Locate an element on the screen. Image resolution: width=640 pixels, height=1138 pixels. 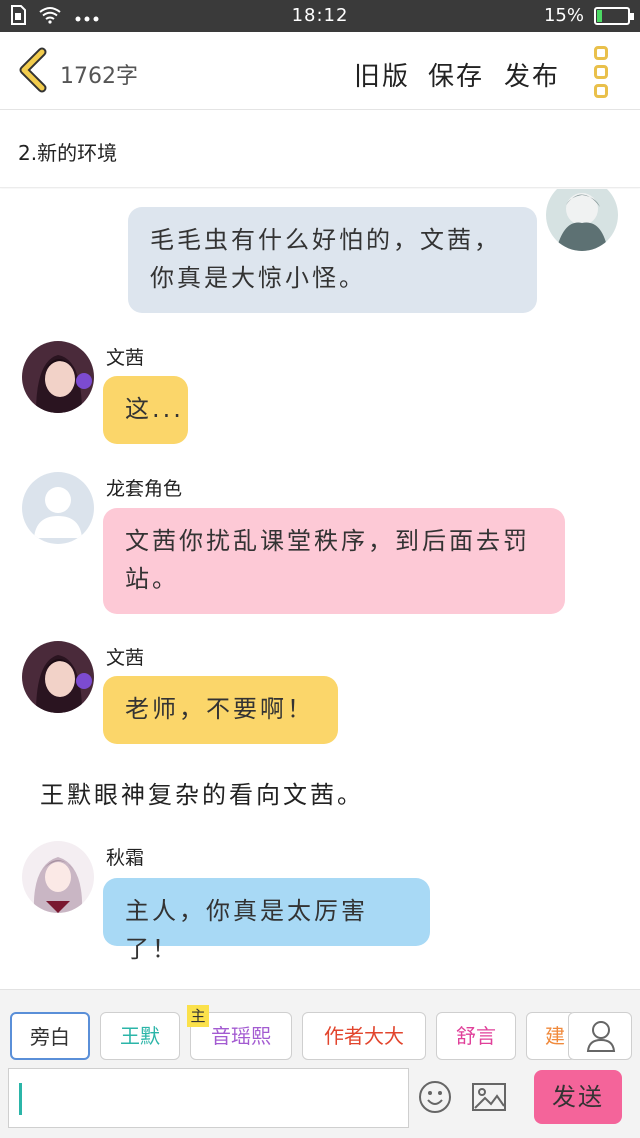
chapter-header: 2.新的环境 is located at coordinates (320, 149).